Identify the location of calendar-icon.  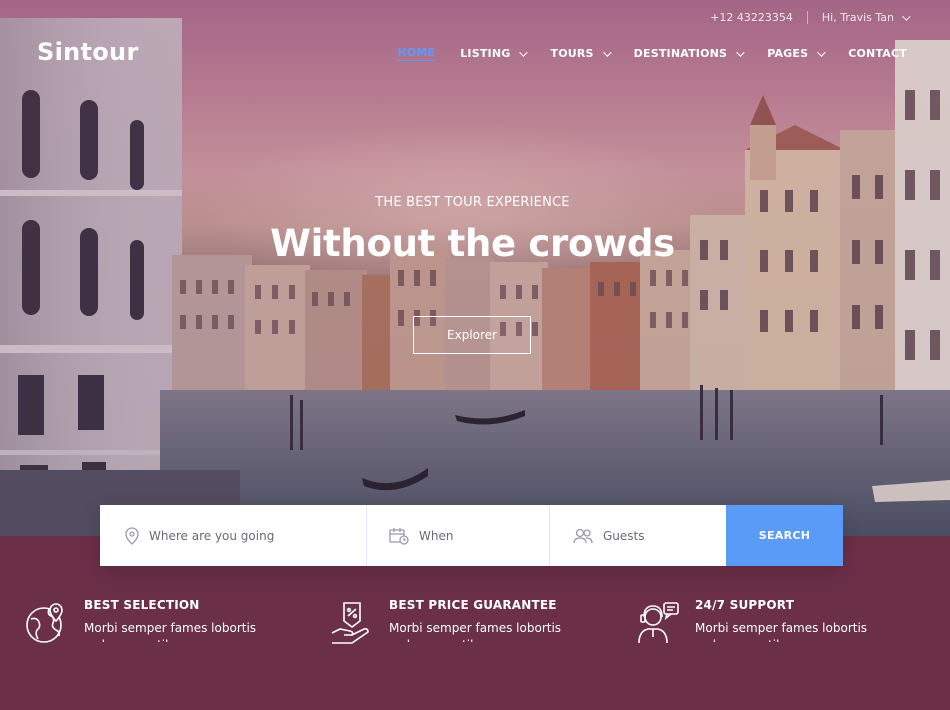
(399, 536).